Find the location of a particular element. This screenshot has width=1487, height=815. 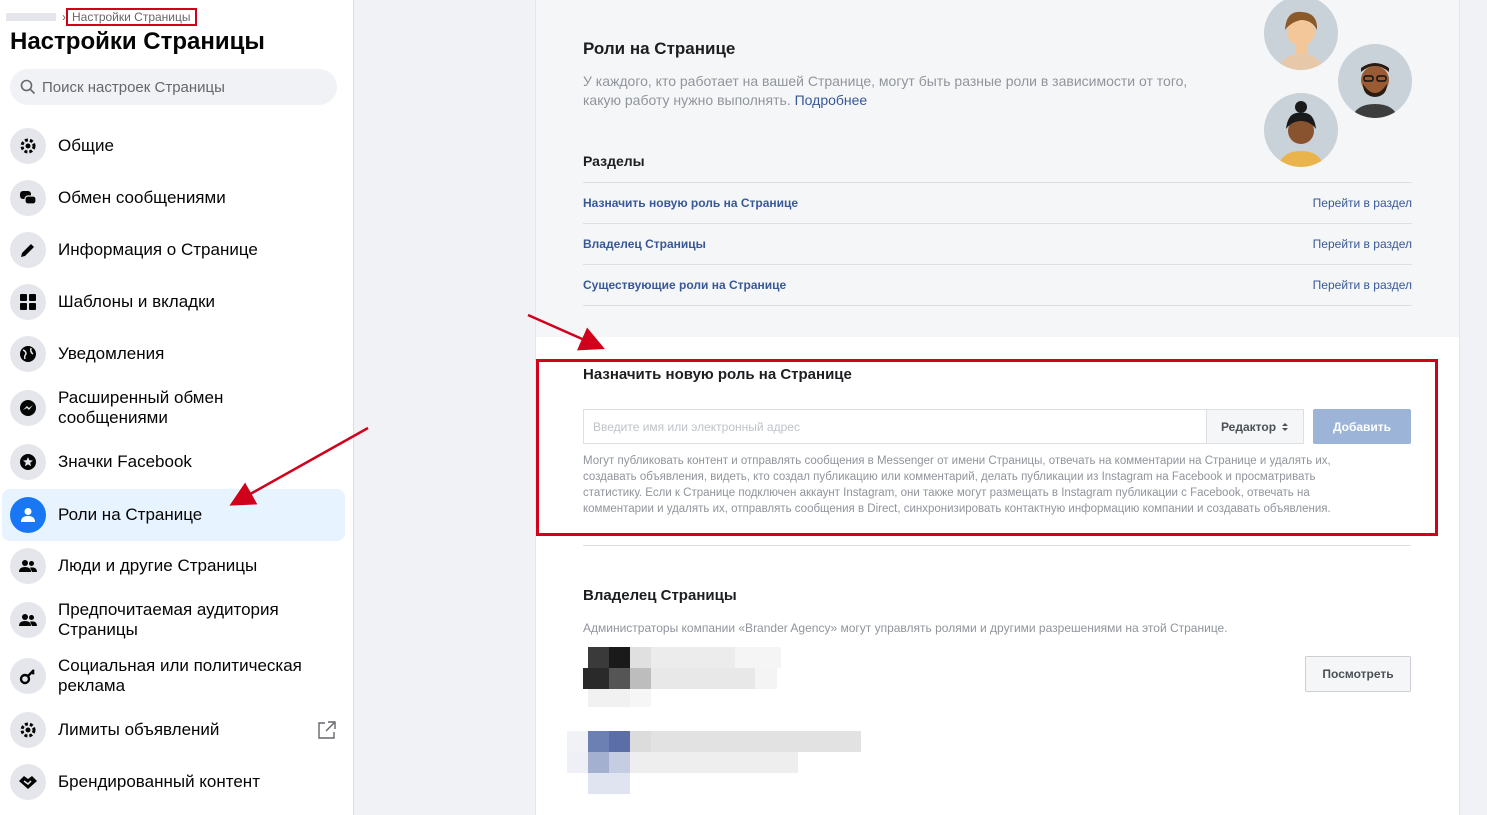

sidebar-item-templates: Шаблоны и вкладки is located at coordinates (173, 302).